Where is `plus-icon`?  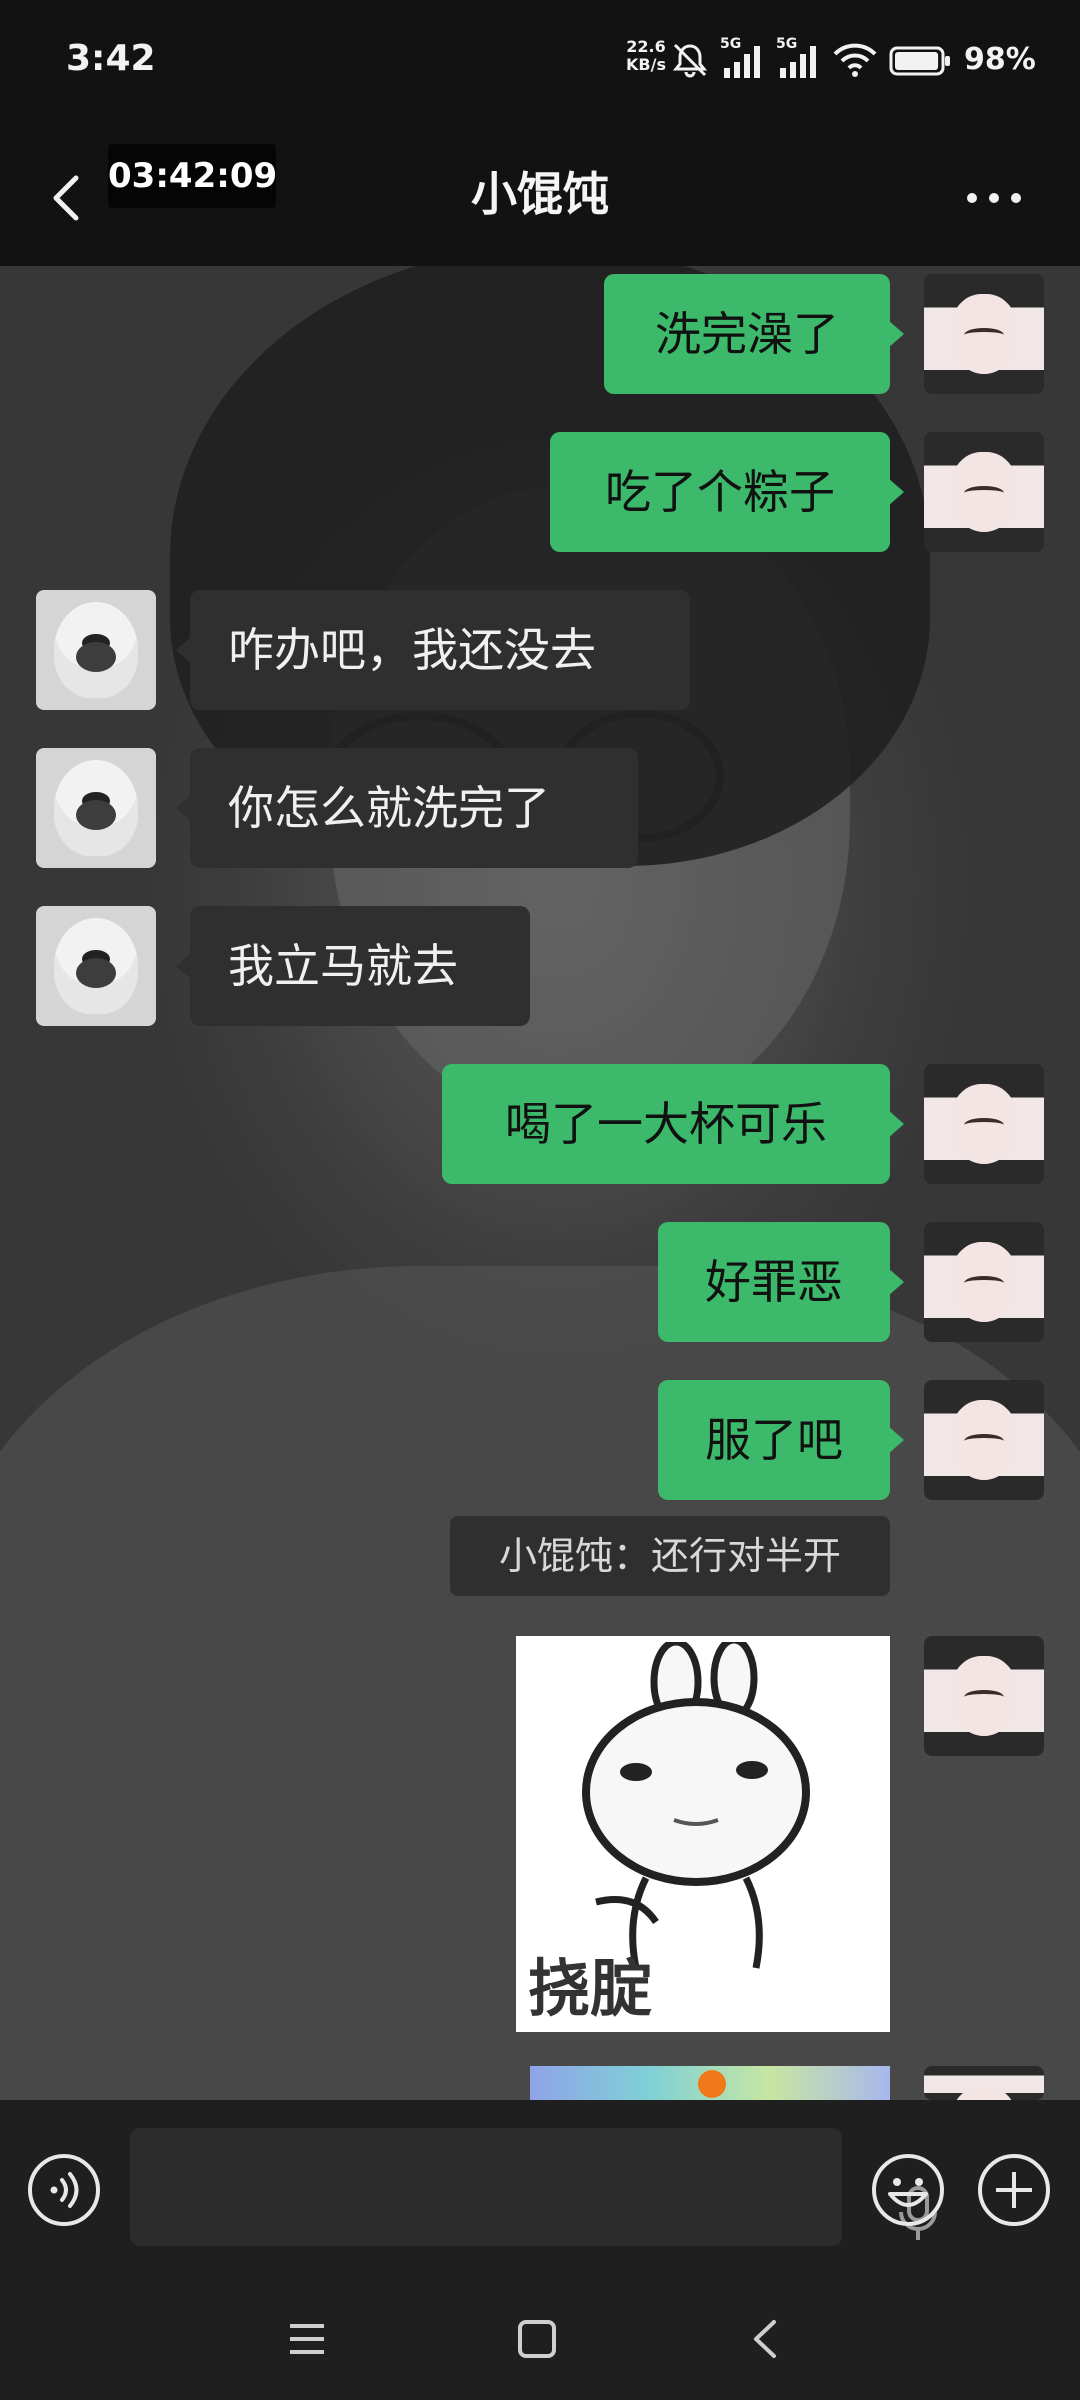
plus-icon is located at coordinates (1014, 2190).